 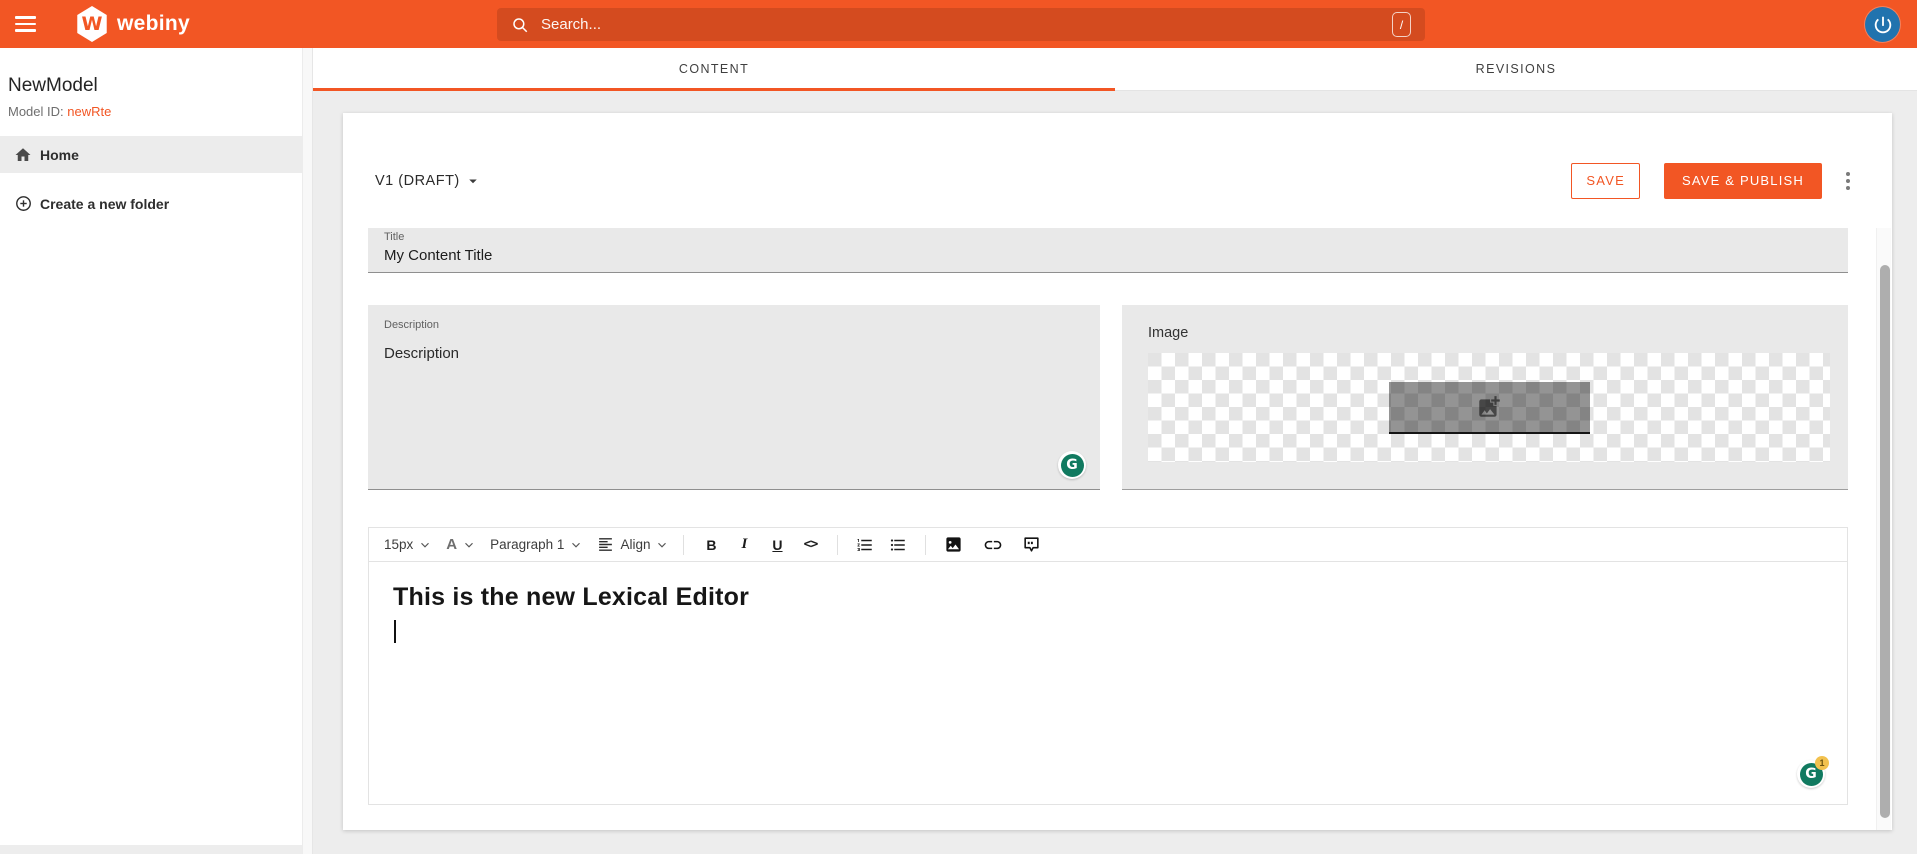 What do you see at coordinates (714, 89) in the screenshot?
I see `active-tab-indicator` at bounding box center [714, 89].